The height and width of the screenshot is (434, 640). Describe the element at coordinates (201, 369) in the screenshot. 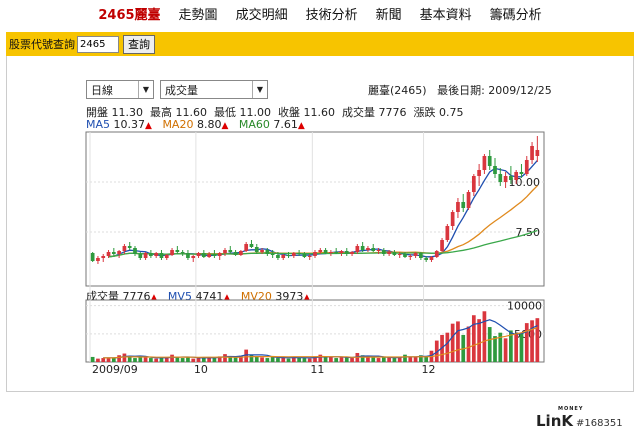

I see `month-tick-label: 10` at that location.